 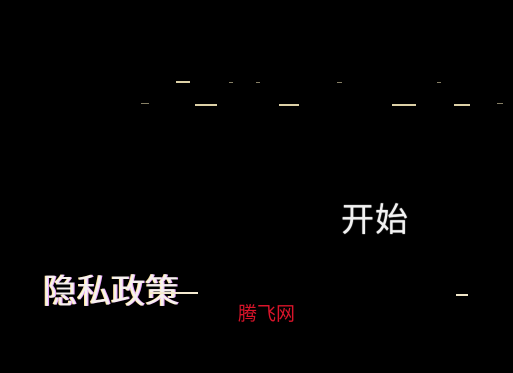 What do you see at coordinates (267, 314) in the screenshot?
I see `watermark-text: 腾飞网` at bounding box center [267, 314].